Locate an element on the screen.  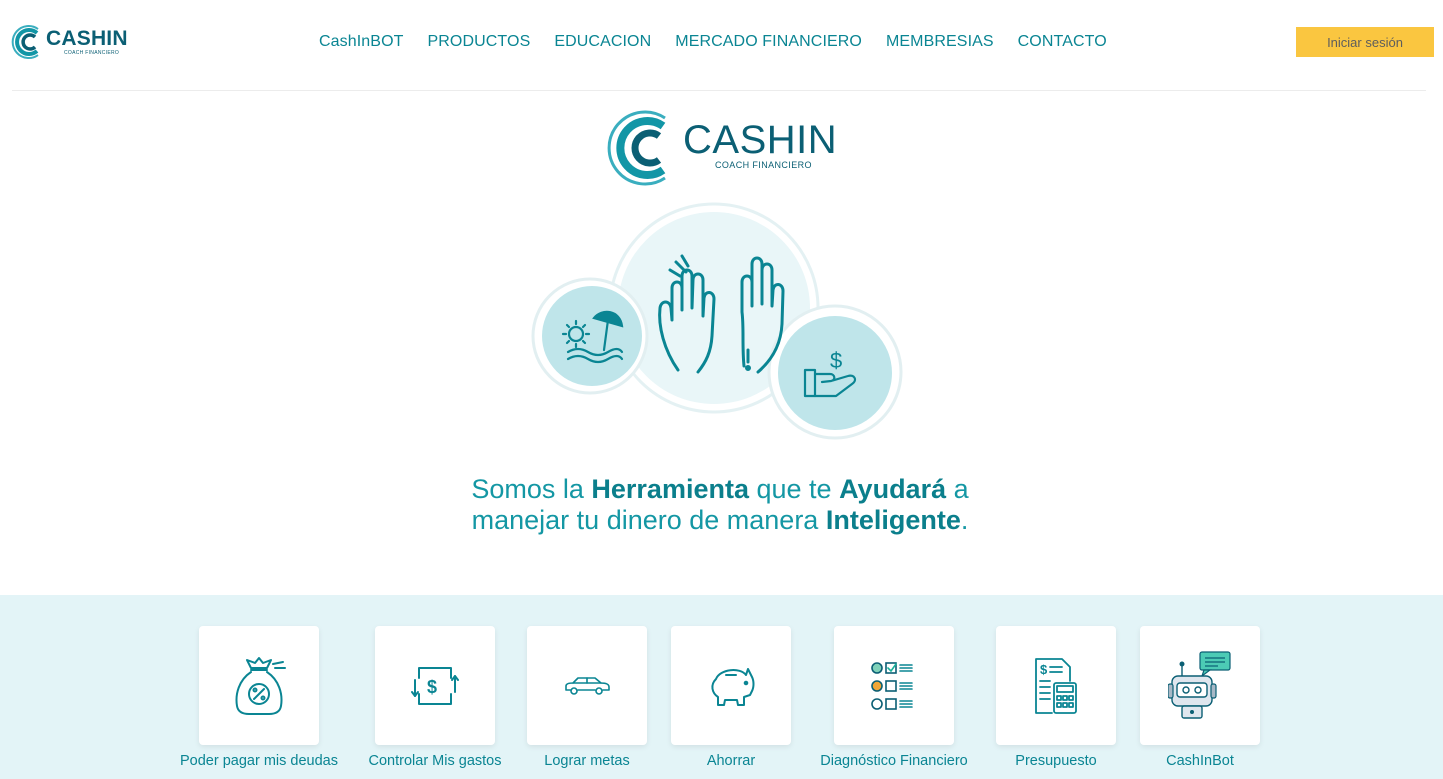
category-deudas: Poder pagar mis deudas is located at coordinates (259, 697).